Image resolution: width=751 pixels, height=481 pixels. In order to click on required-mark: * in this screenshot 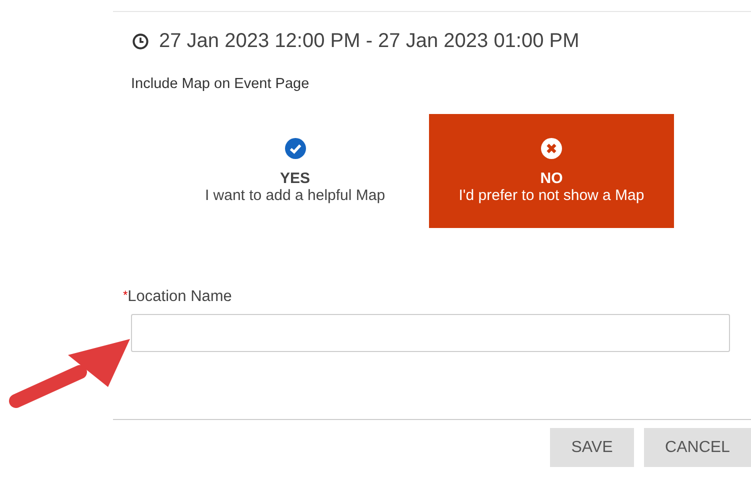, I will do `click(125, 295)`.